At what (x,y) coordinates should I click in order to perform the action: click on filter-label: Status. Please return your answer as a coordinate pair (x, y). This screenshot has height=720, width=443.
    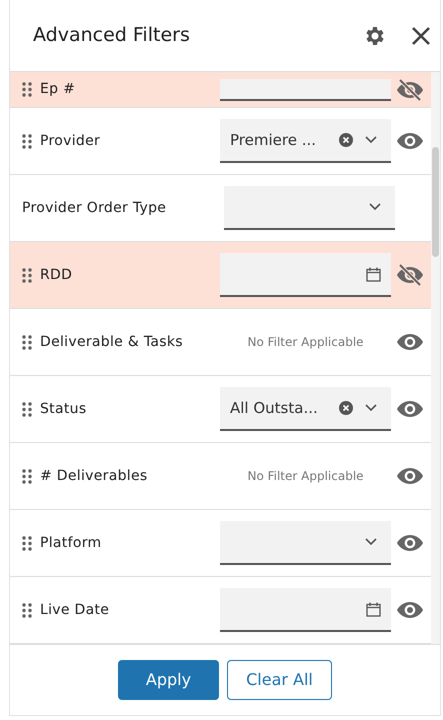
    Looking at the image, I should click on (64, 409).